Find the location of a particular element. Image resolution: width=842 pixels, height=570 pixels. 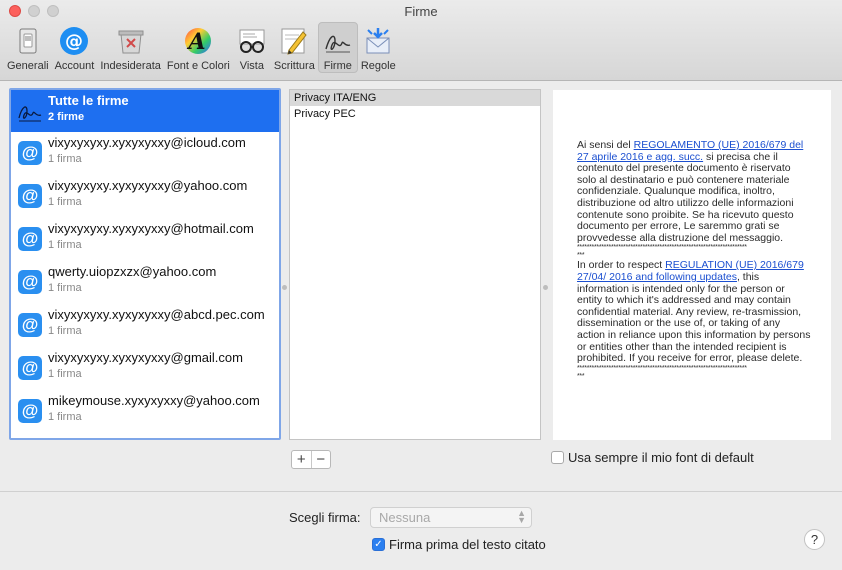

splitter-handle-left is located at coordinates (284, 287).